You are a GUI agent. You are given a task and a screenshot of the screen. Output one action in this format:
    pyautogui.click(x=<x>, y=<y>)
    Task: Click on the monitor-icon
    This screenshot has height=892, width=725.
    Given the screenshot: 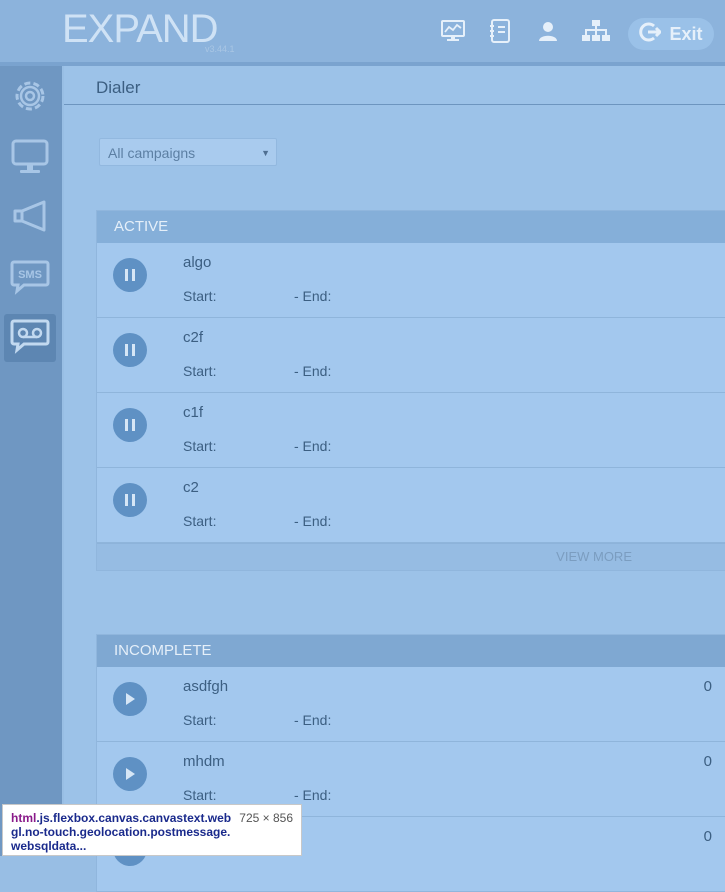 What is the action you would take?
    pyautogui.click(x=30, y=158)
    